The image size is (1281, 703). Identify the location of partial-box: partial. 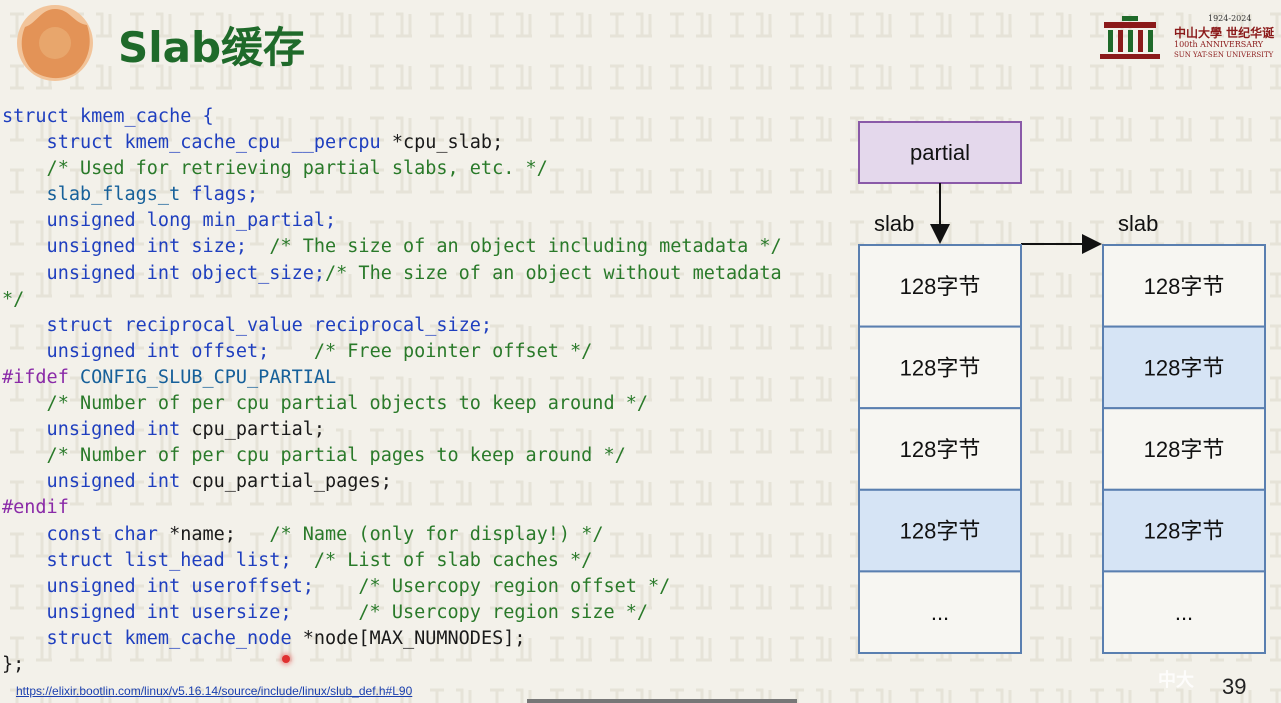
(940, 152).